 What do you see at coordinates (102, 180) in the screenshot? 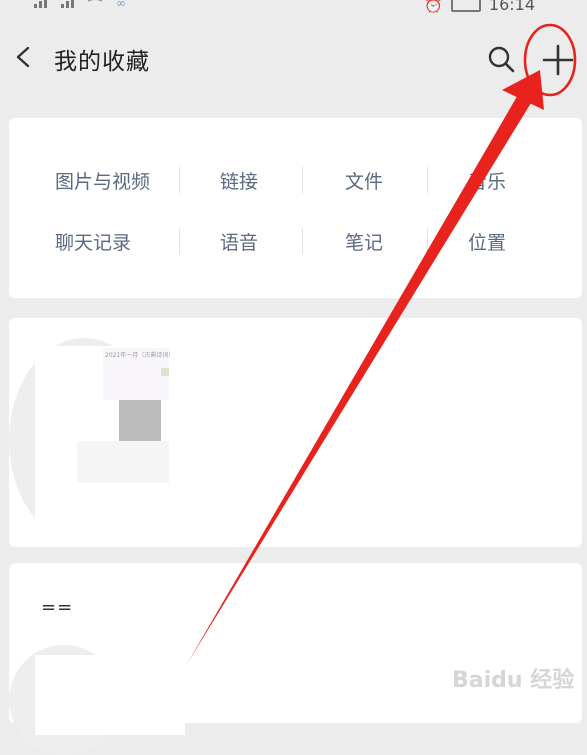
I see `category-photos-videos: 图片与视频` at bounding box center [102, 180].